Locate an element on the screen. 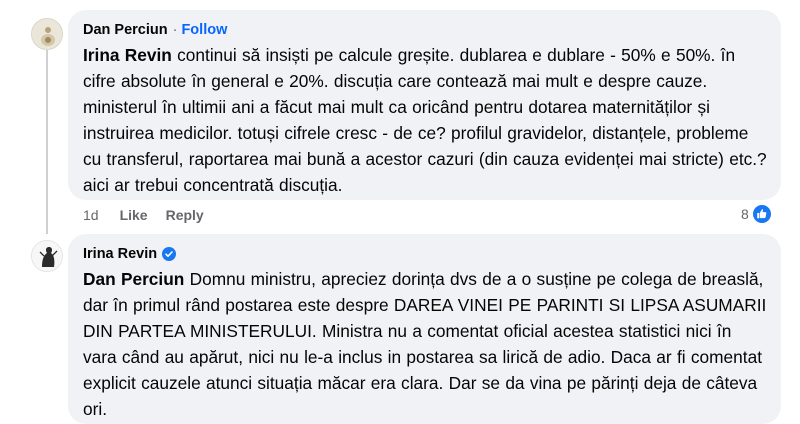 The width and height of the screenshot is (800, 424). reaction-count: 8 is located at coordinates (745, 214).